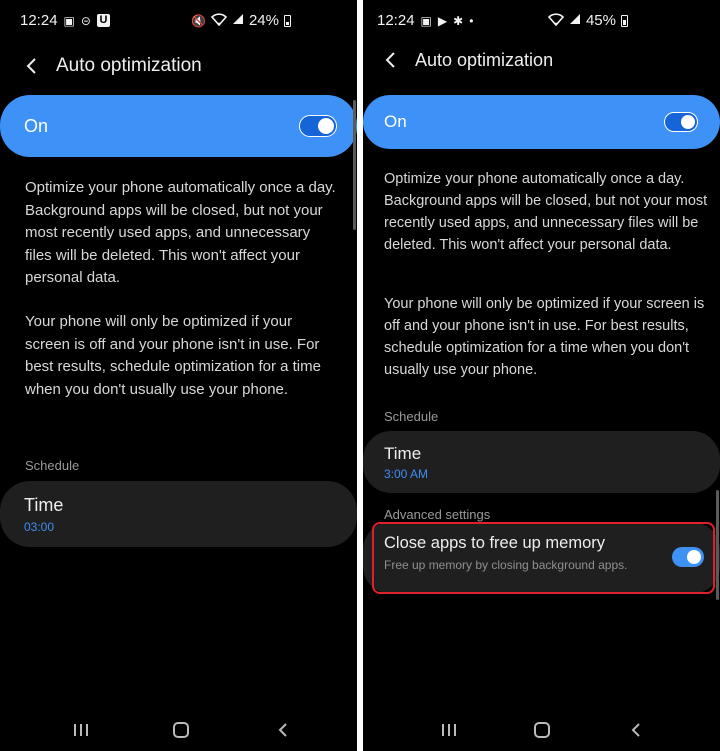 The height and width of the screenshot is (751, 720). I want to click on status-bar: 12:24 ▣ ▶ ✱ • 45%, so click(541, 20).